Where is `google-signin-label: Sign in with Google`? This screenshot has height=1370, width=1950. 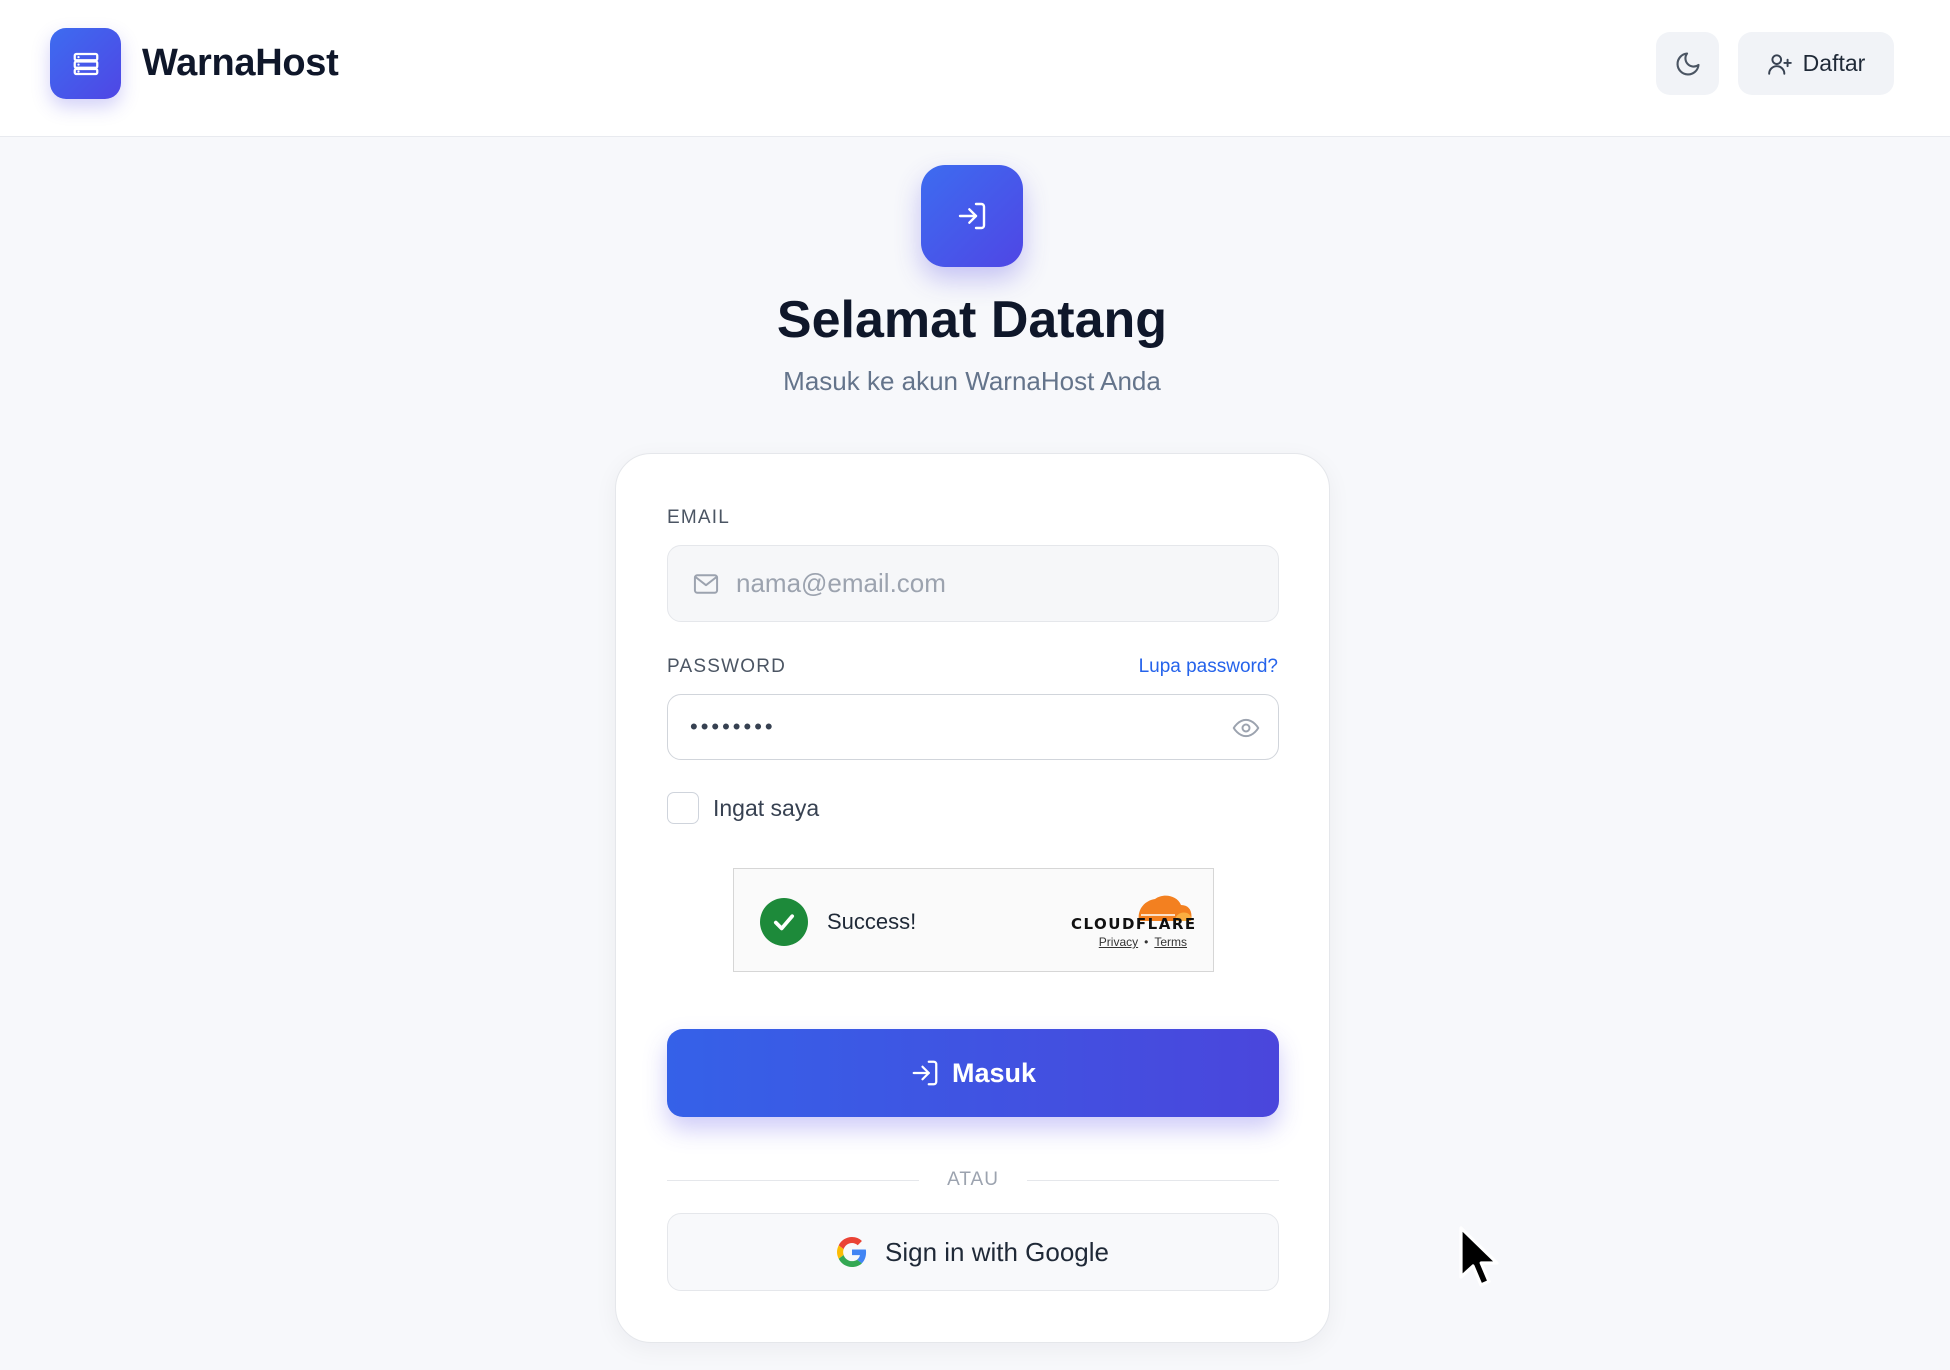
google-signin-label: Sign in with Google is located at coordinates (997, 1251).